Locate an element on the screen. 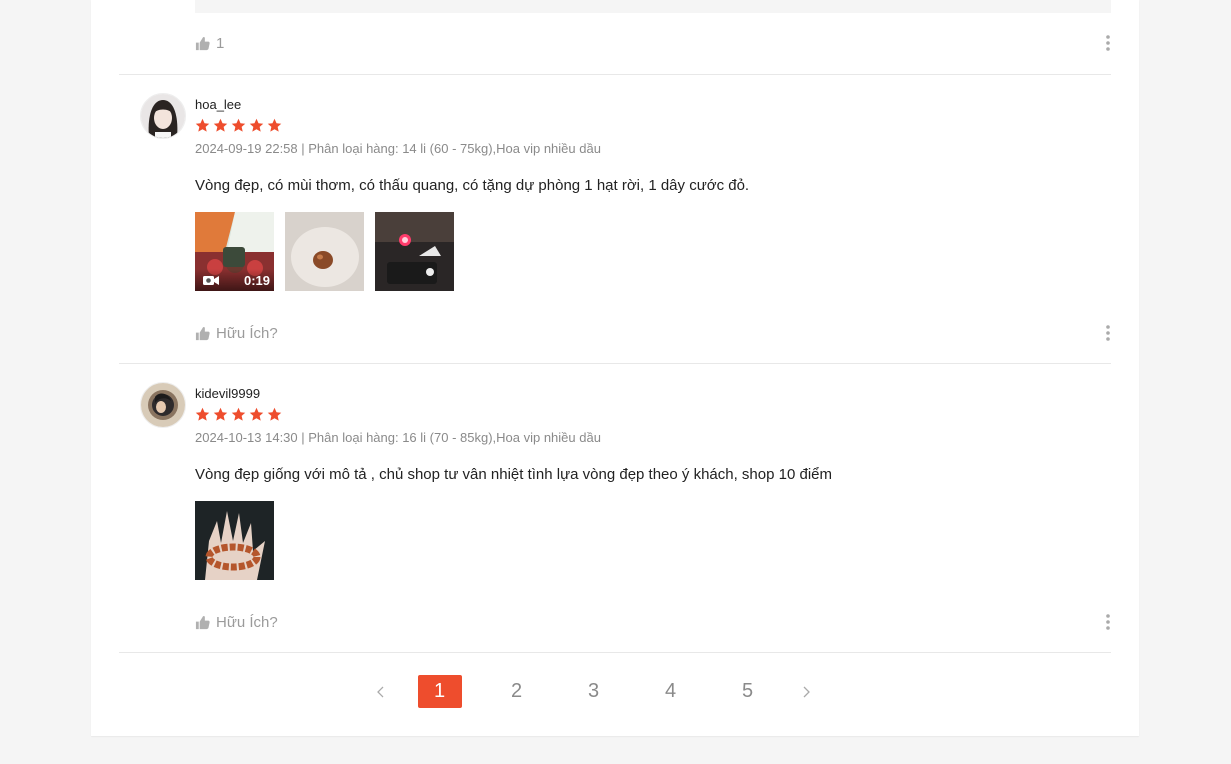 The width and height of the screenshot is (1231, 764). video-badge: 0:19 is located at coordinates (234, 280).